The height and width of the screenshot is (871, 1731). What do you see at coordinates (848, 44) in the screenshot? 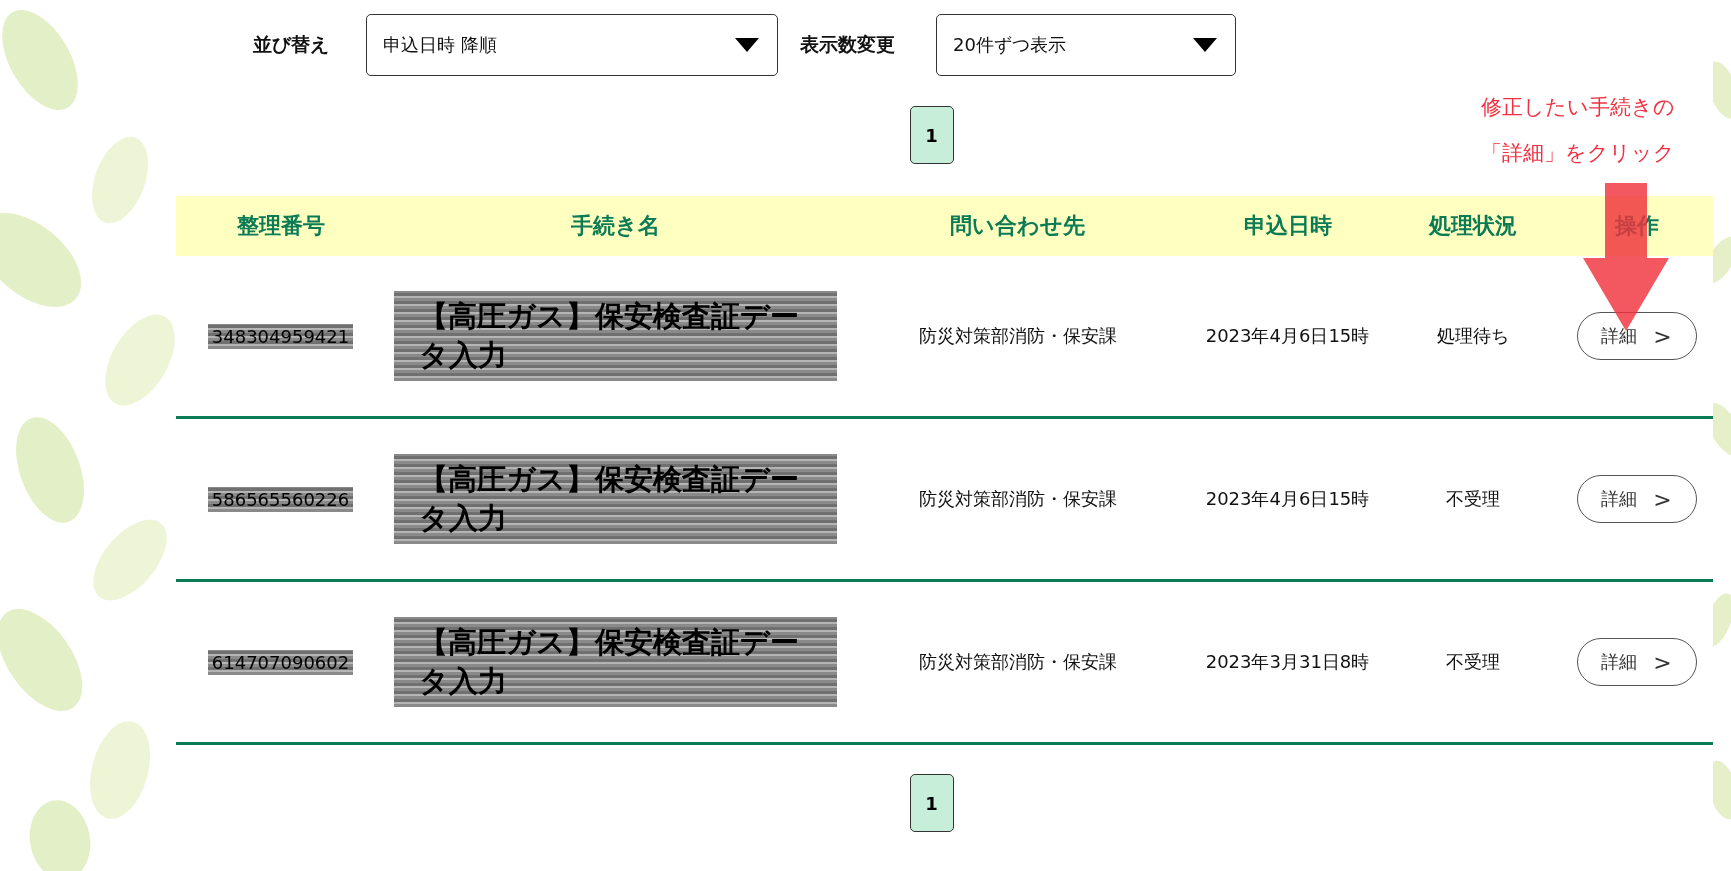
I see `per-page-label: 表示数変更` at bounding box center [848, 44].